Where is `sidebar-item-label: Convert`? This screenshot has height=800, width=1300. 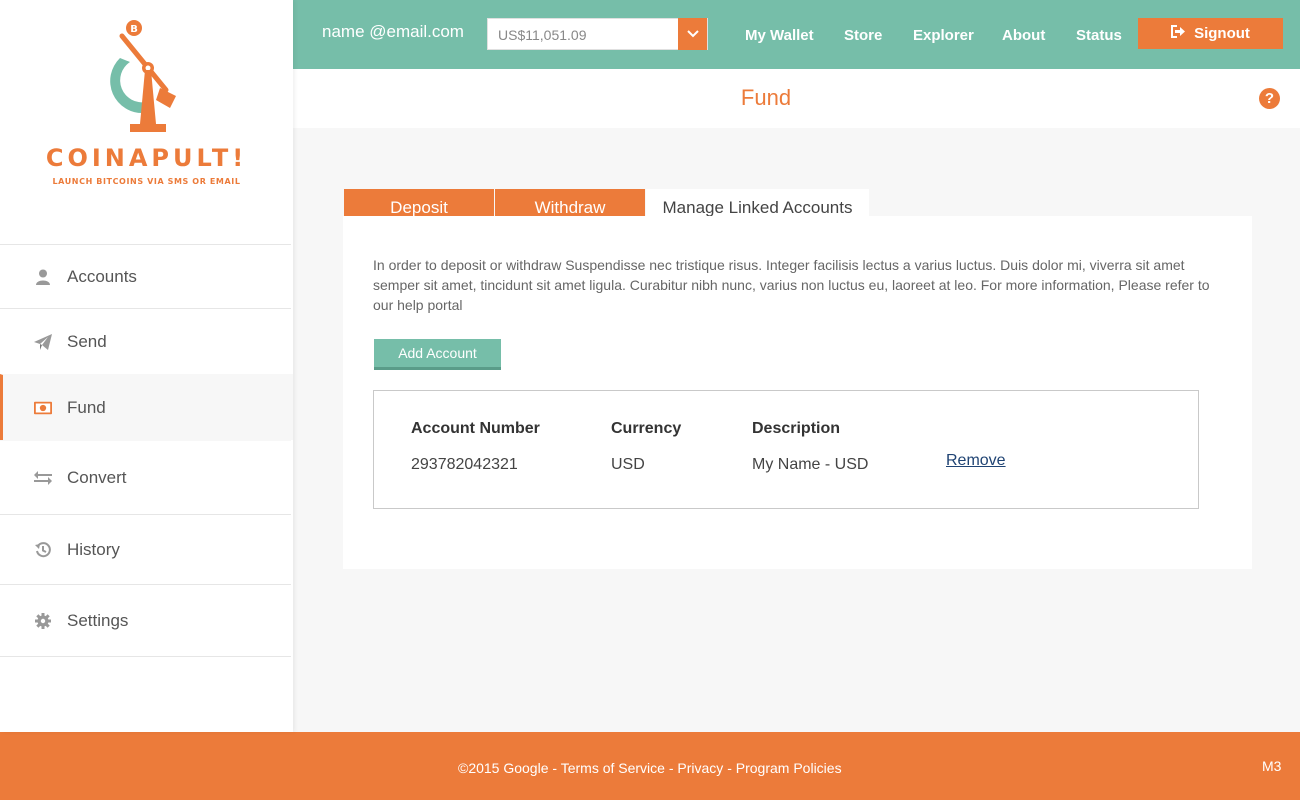 sidebar-item-label: Convert is located at coordinates (97, 477).